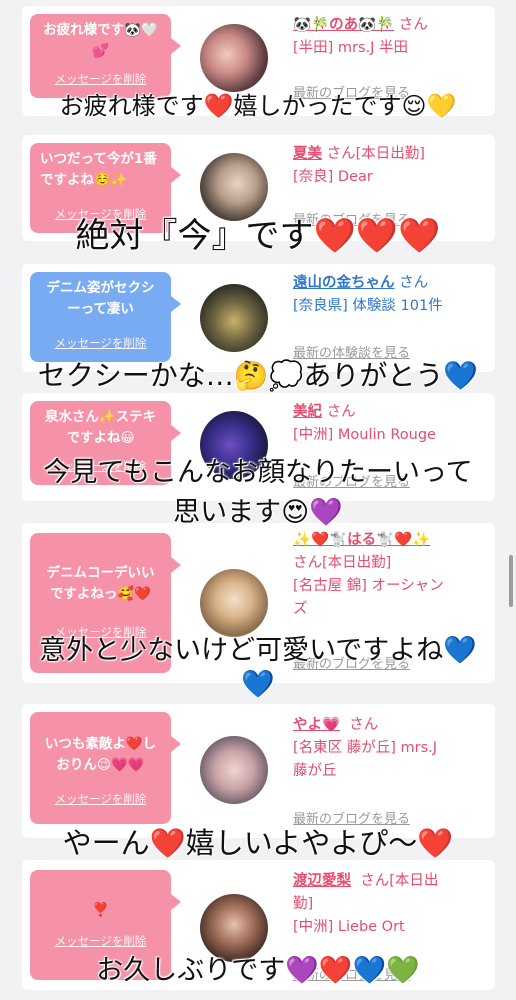 The height and width of the screenshot is (1000, 516). What do you see at coordinates (100, 910) in the screenshot?
I see `message-text: ❣️` at bounding box center [100, 910].